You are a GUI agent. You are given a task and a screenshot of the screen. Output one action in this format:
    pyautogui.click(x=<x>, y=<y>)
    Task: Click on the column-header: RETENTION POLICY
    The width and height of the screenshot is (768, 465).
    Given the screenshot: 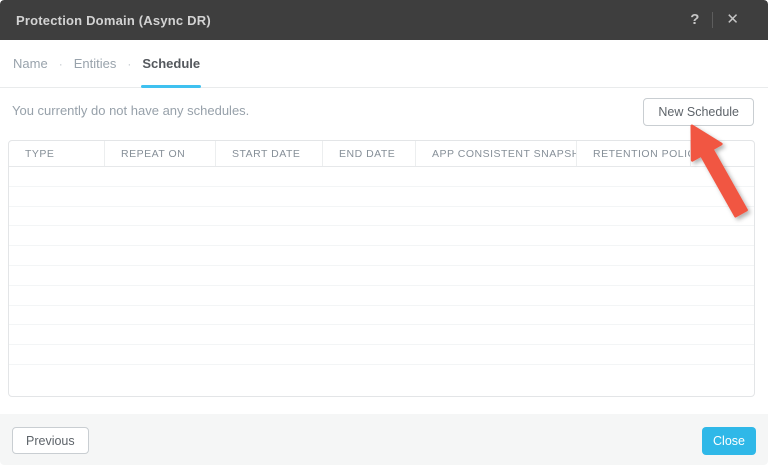 What is the action you would take?
    pyautogui.click(x=634, y=153)
    